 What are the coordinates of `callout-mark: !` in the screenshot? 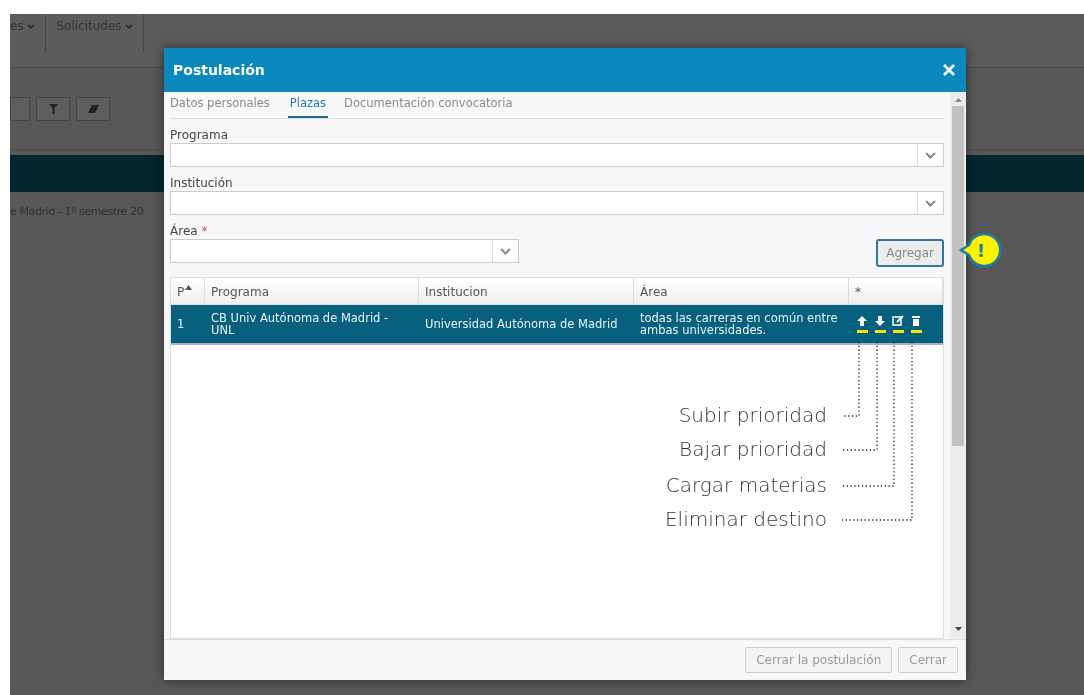 It's located at (981, 251).